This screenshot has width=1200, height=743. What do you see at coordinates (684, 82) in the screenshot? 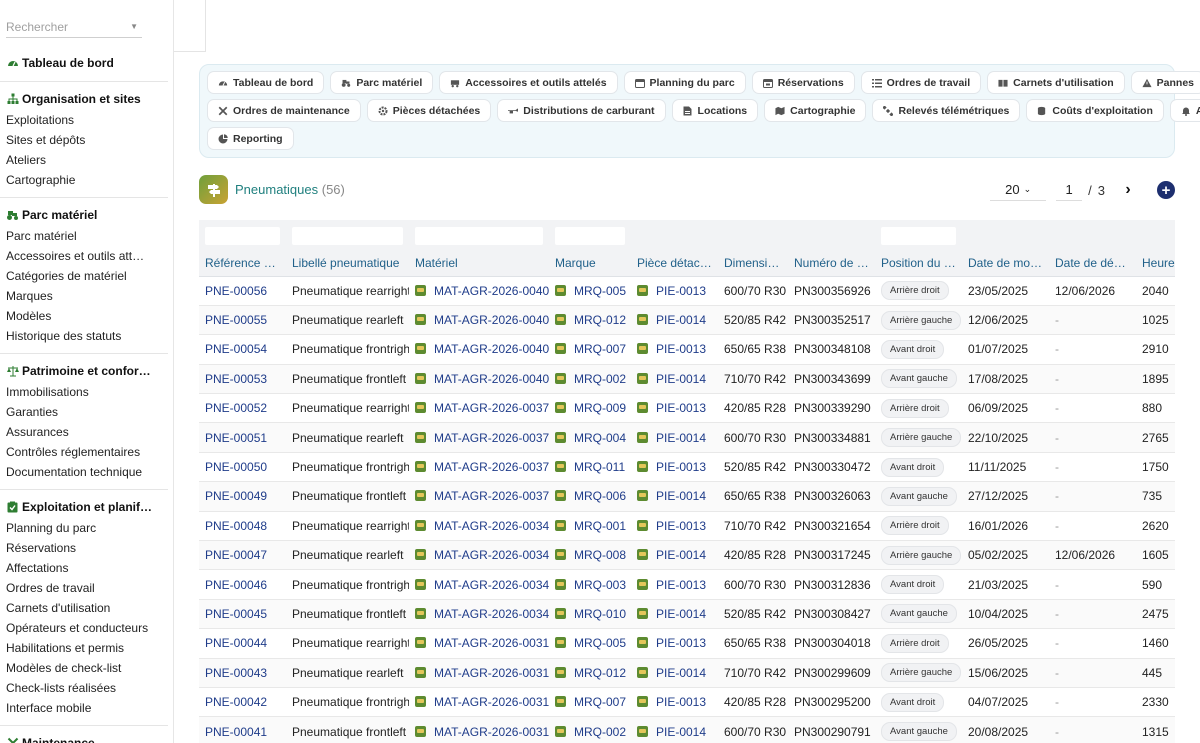
I see `toolbar-chip-planning-du-parc: Planning du parc` at bounding box center [684, 82].